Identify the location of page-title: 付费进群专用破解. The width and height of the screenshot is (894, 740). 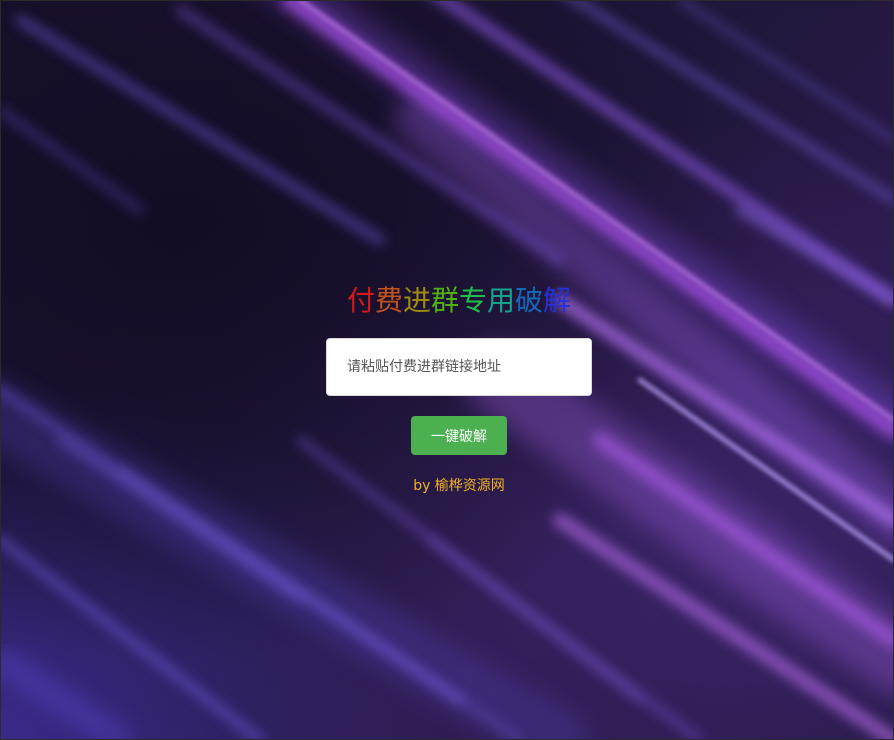
(447, 301).